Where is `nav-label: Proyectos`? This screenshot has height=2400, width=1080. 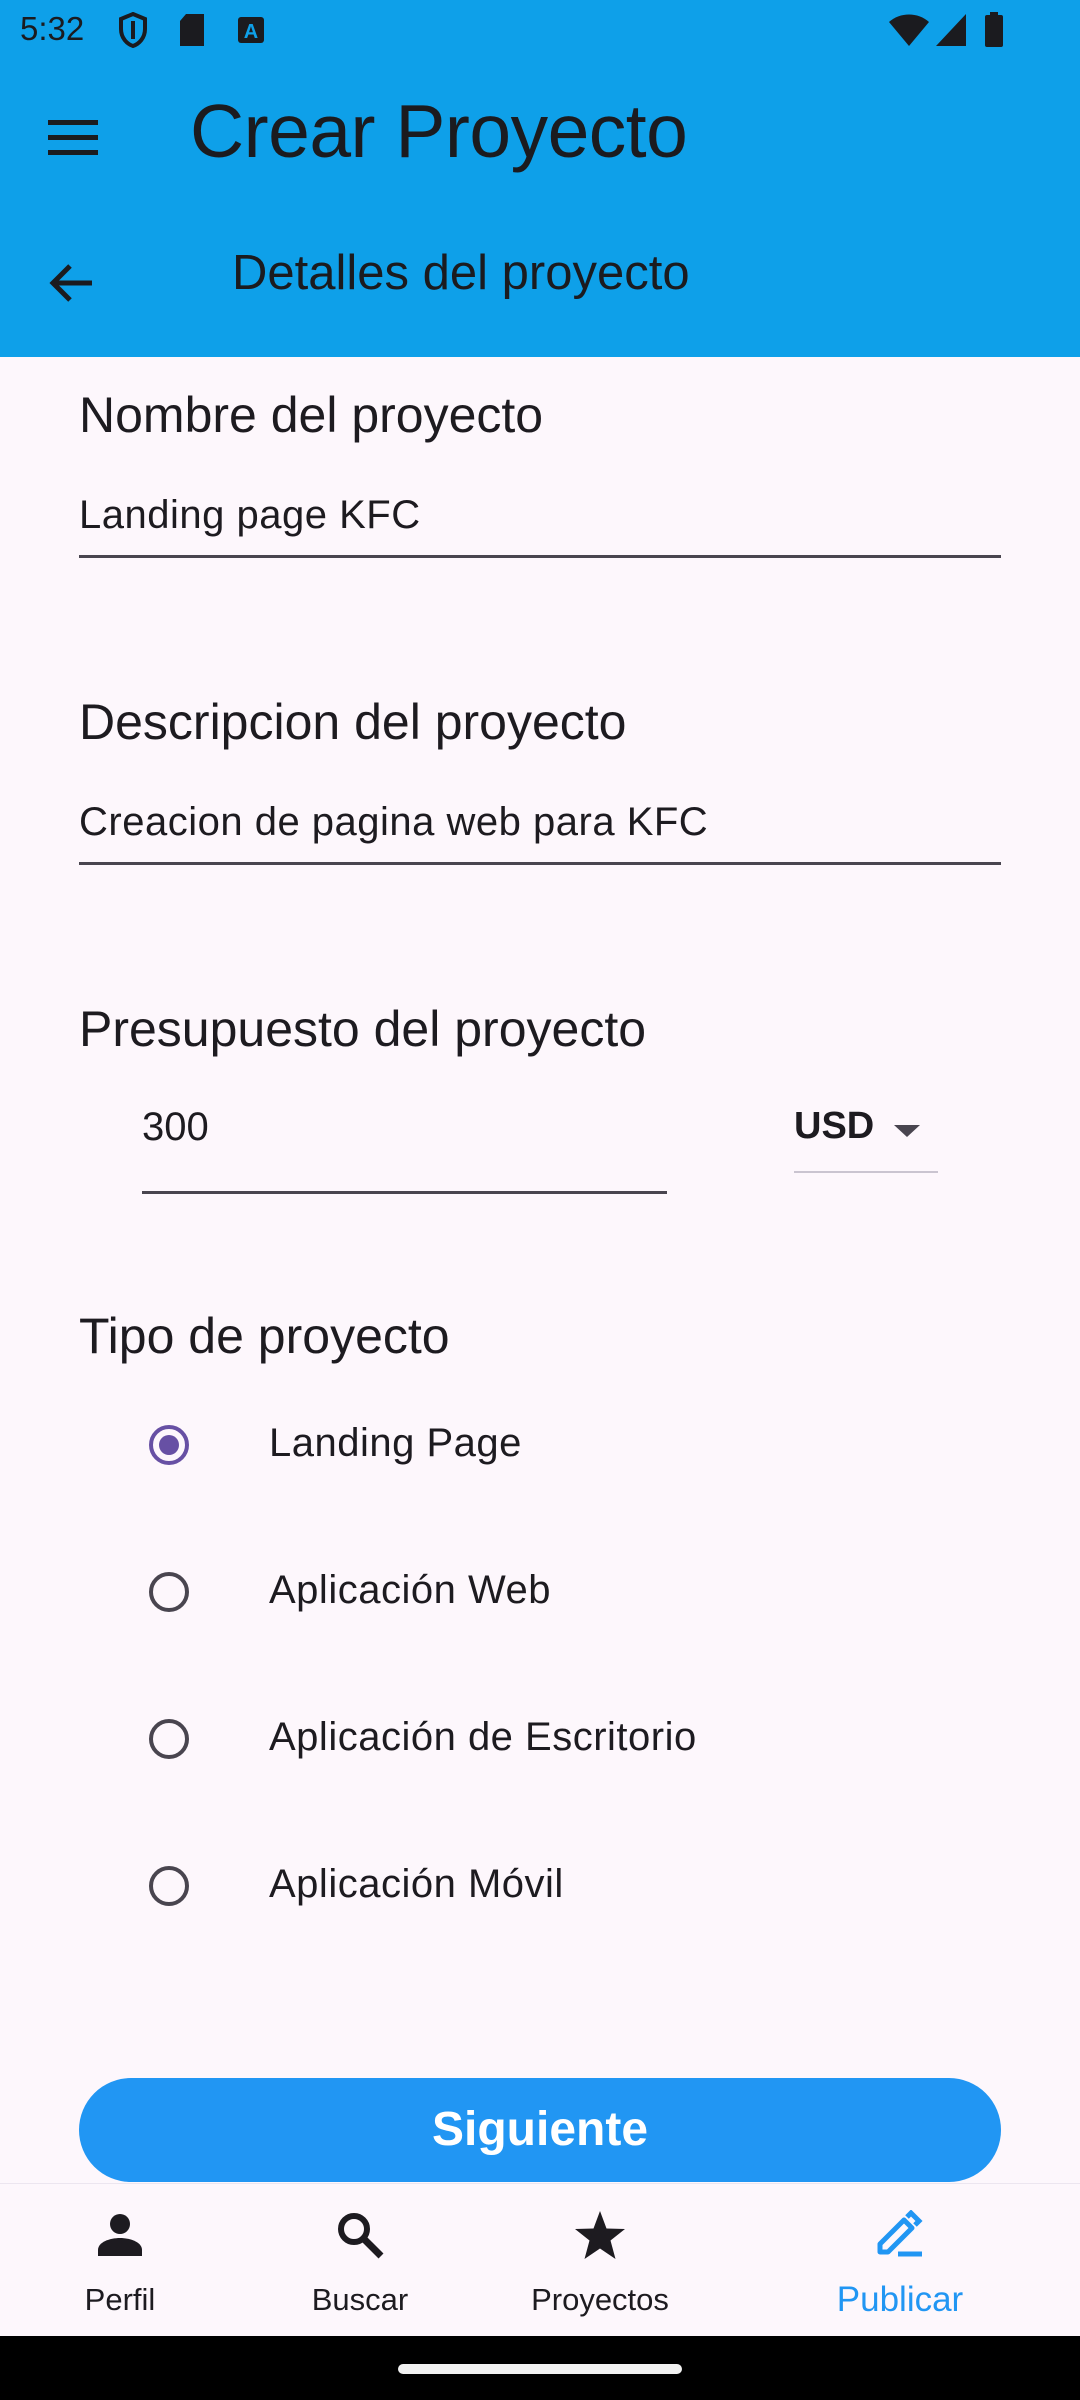 nav-label: Proyectos is located at coordinates (600, 2299).